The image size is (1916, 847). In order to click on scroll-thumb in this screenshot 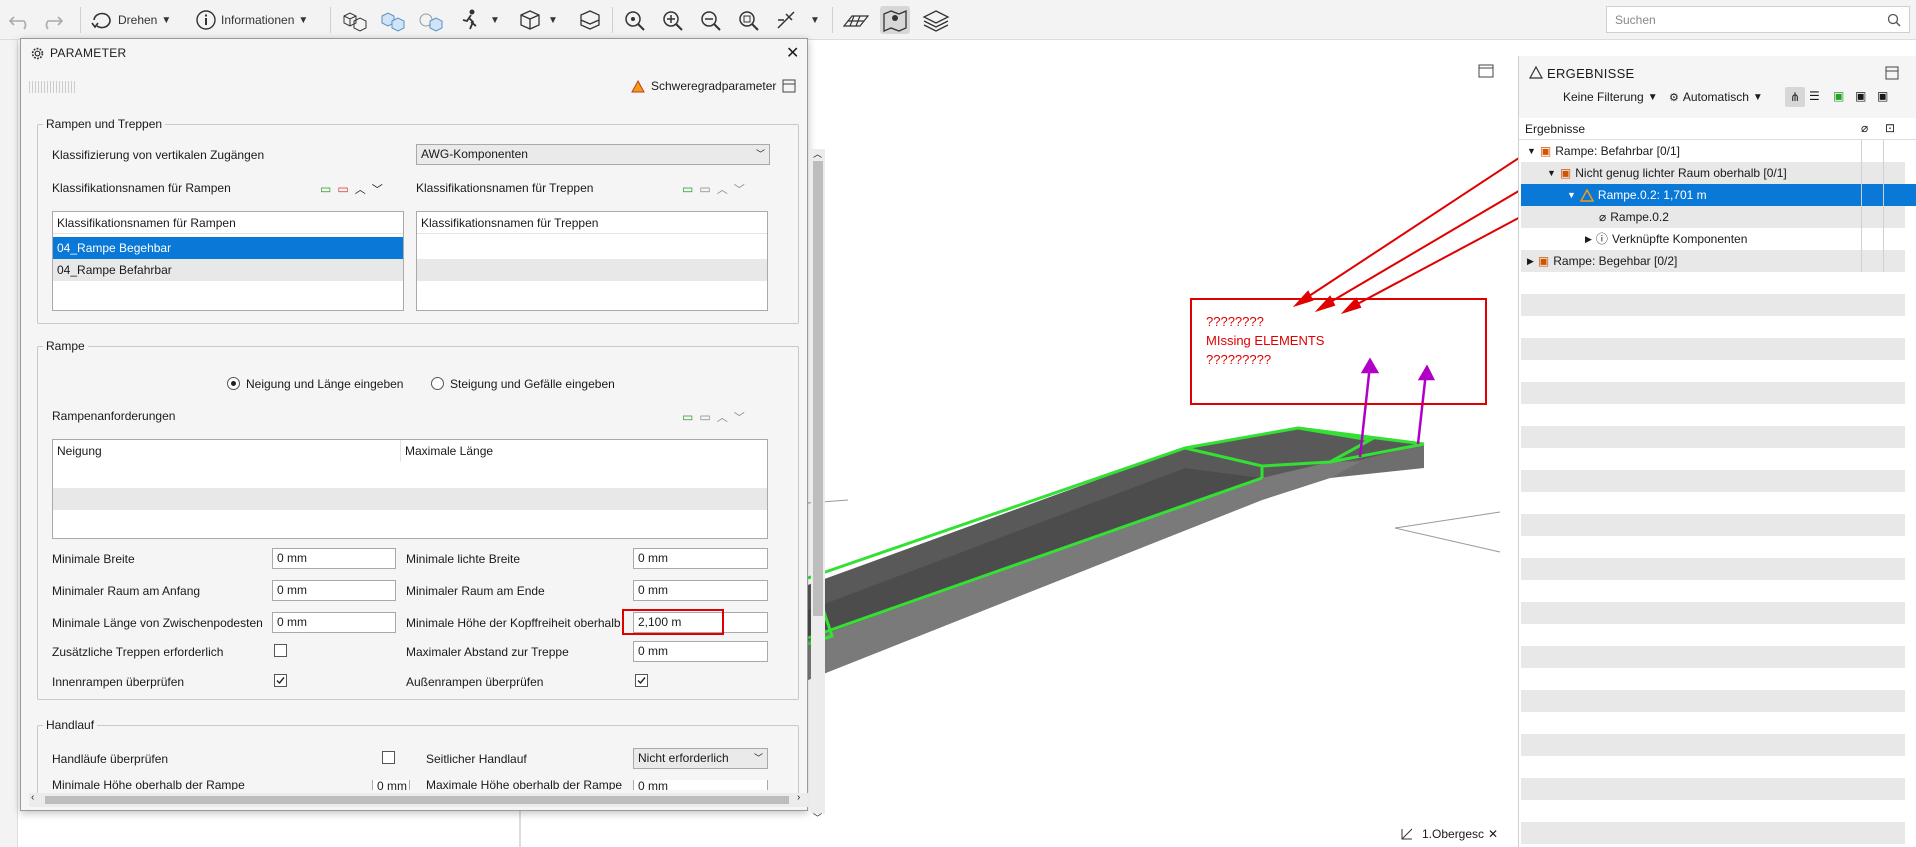, I will do `click(818, 388)`.